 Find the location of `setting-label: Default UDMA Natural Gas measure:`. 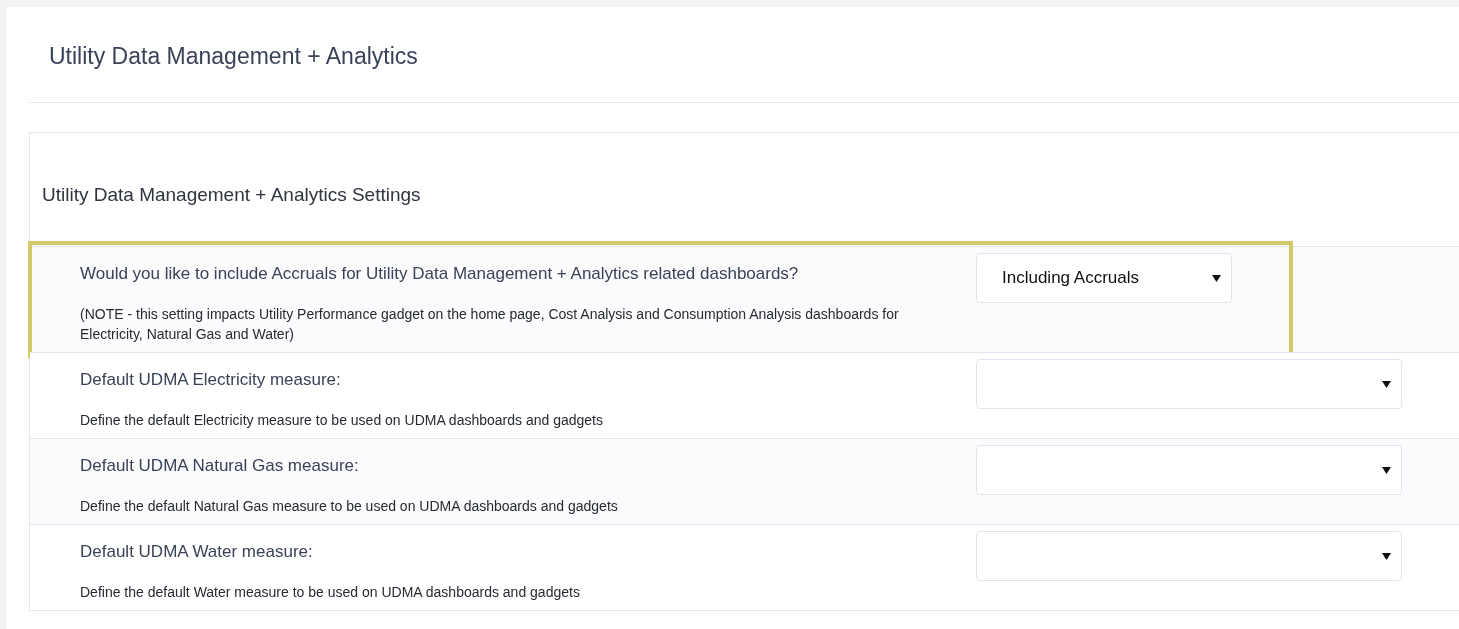

setting-label: Default UDMA Natural Gas measure: is located at coordinates (220, 466).